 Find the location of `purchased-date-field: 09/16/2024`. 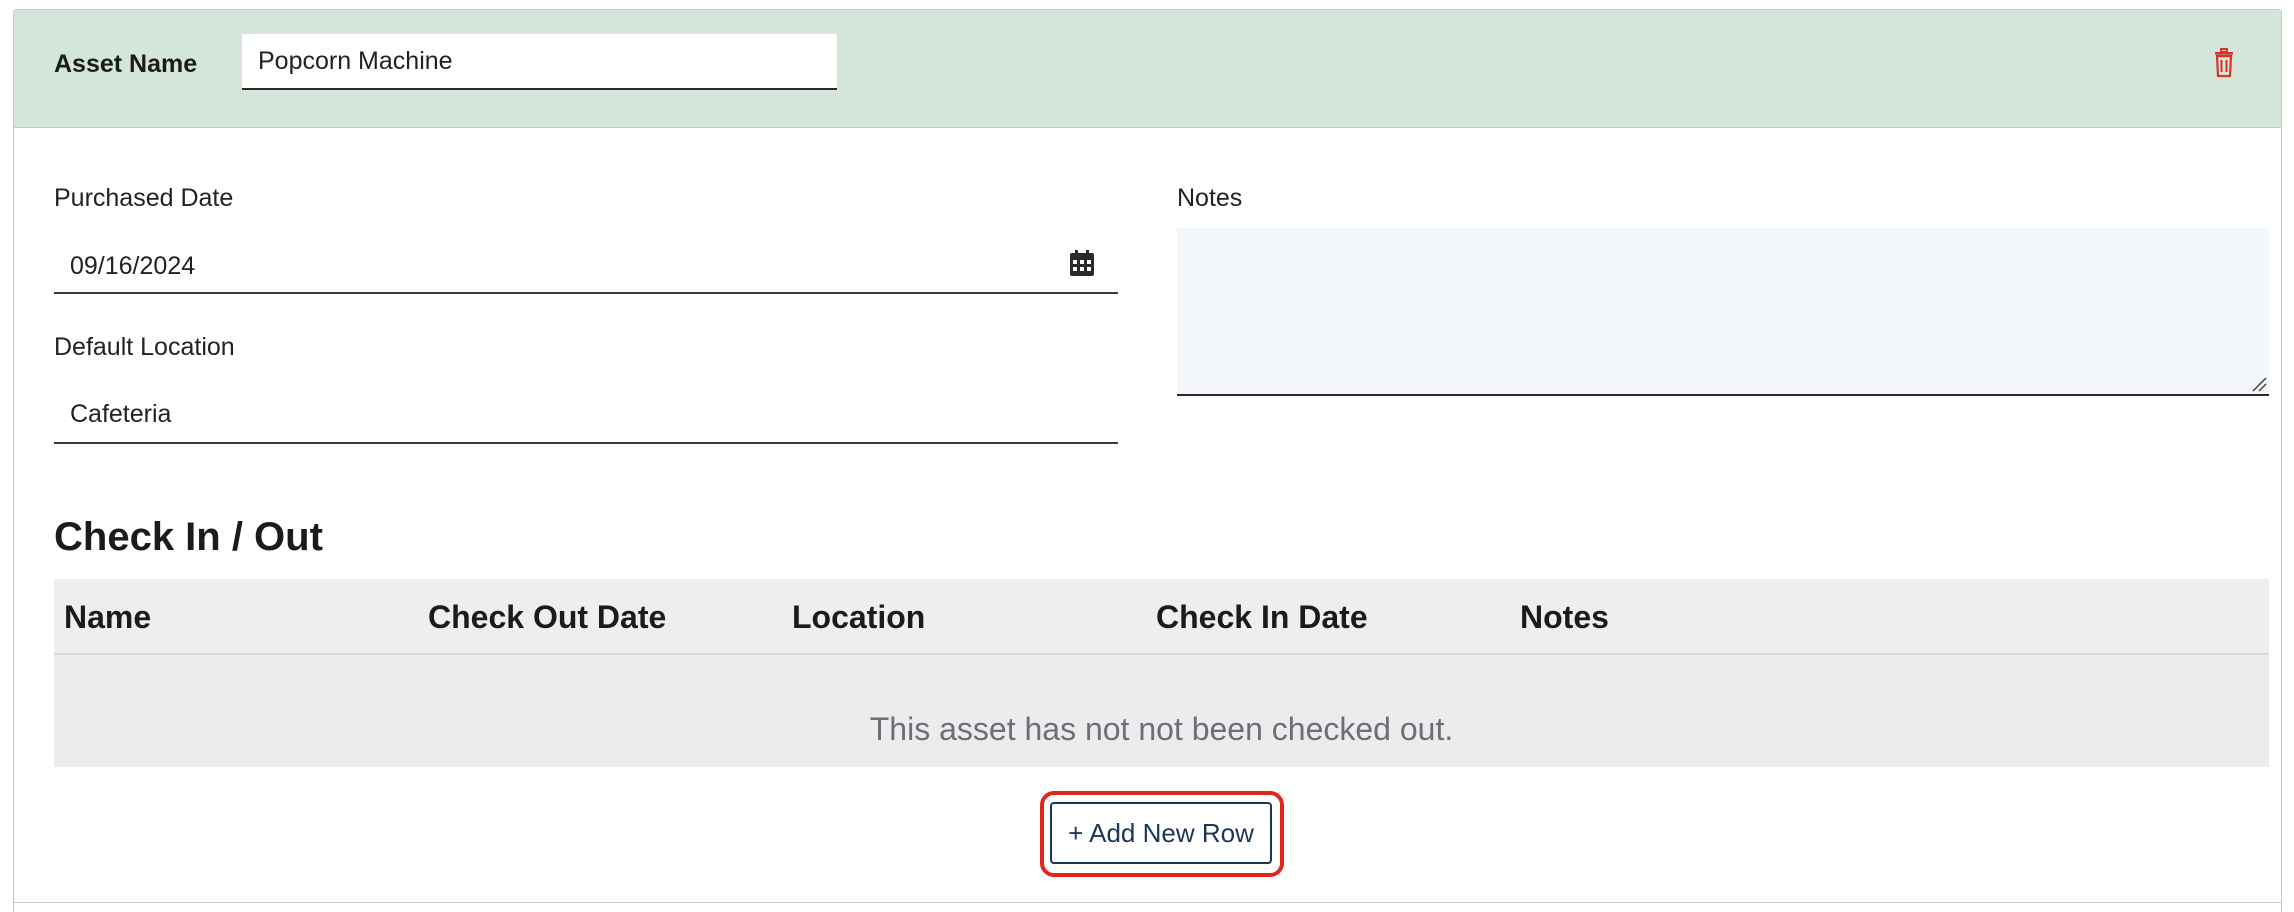

purchased-date-field: 09/16/2024 is located at coordinates (586, 263).